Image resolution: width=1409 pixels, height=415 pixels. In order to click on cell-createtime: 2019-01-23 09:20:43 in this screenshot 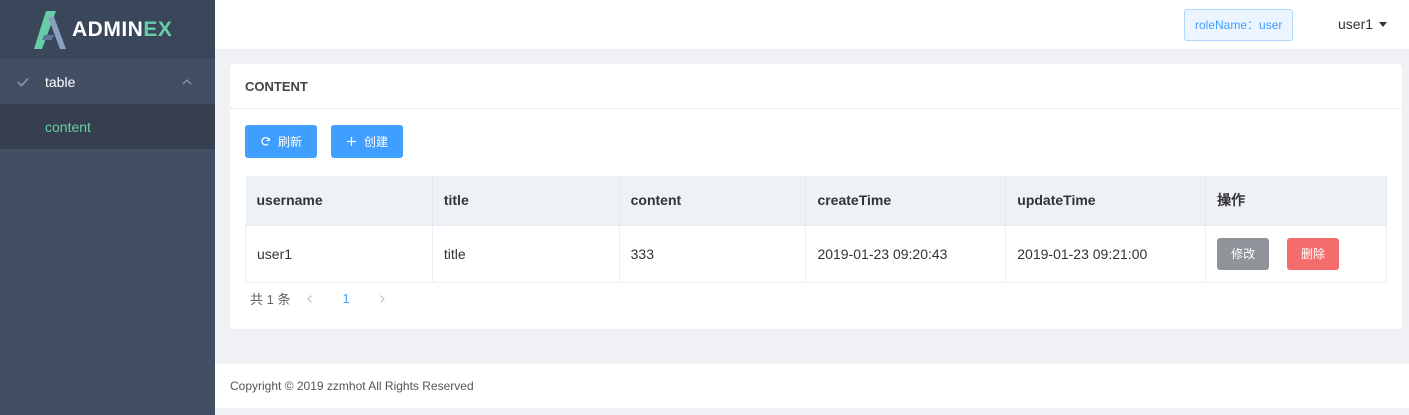, I will do `click(906, 254)`.